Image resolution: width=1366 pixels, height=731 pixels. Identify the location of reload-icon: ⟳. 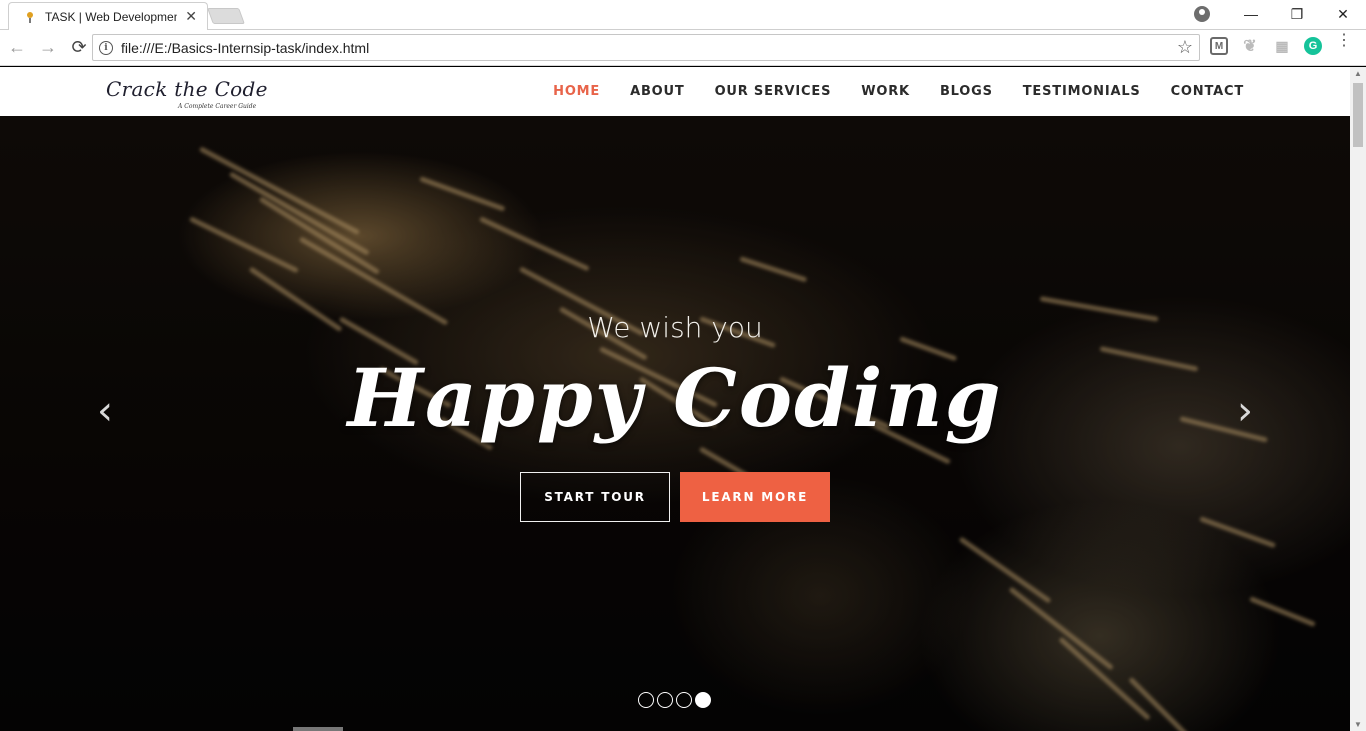
(79, 48).